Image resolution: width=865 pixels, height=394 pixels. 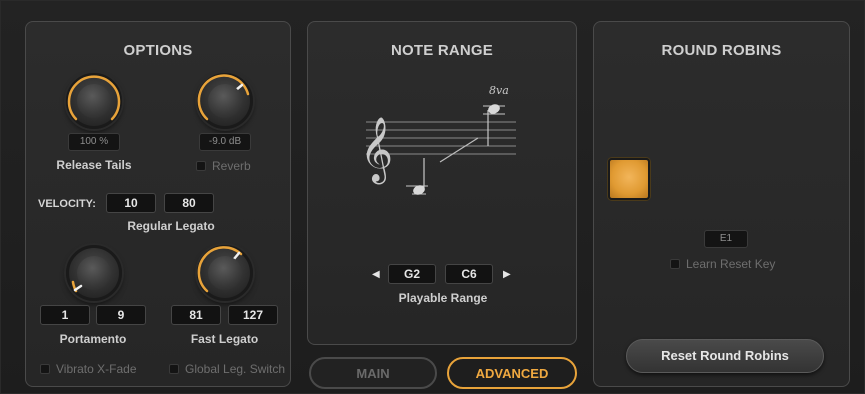 What do you see at coordinates (224, 339) in the screenshot?
I see `fast-legato-label: Fast Legato` at bounding box center [224, 339].